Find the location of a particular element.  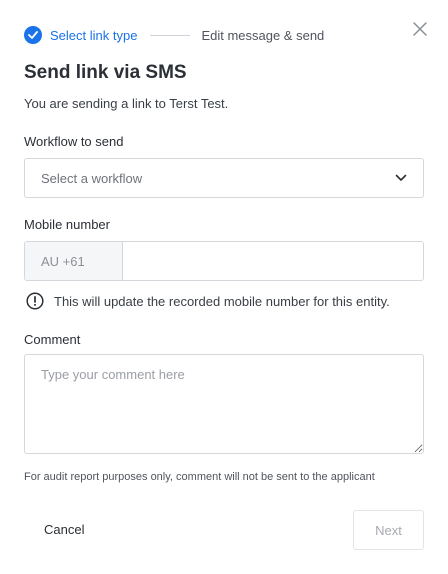

check-circle-icon is located at coordinates (33, 35).